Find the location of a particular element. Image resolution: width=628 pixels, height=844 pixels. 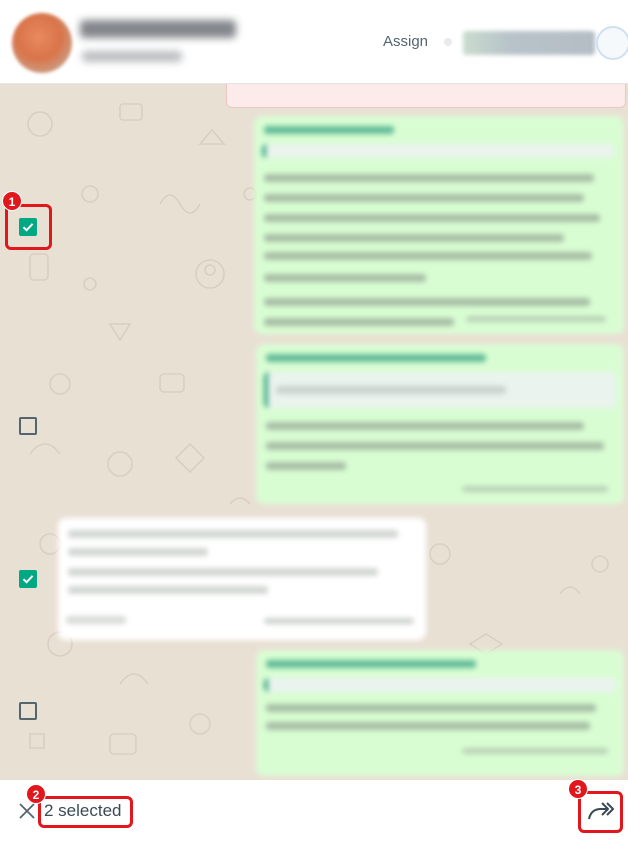

message-bubble-incoming is located at coordinates (242, 579).